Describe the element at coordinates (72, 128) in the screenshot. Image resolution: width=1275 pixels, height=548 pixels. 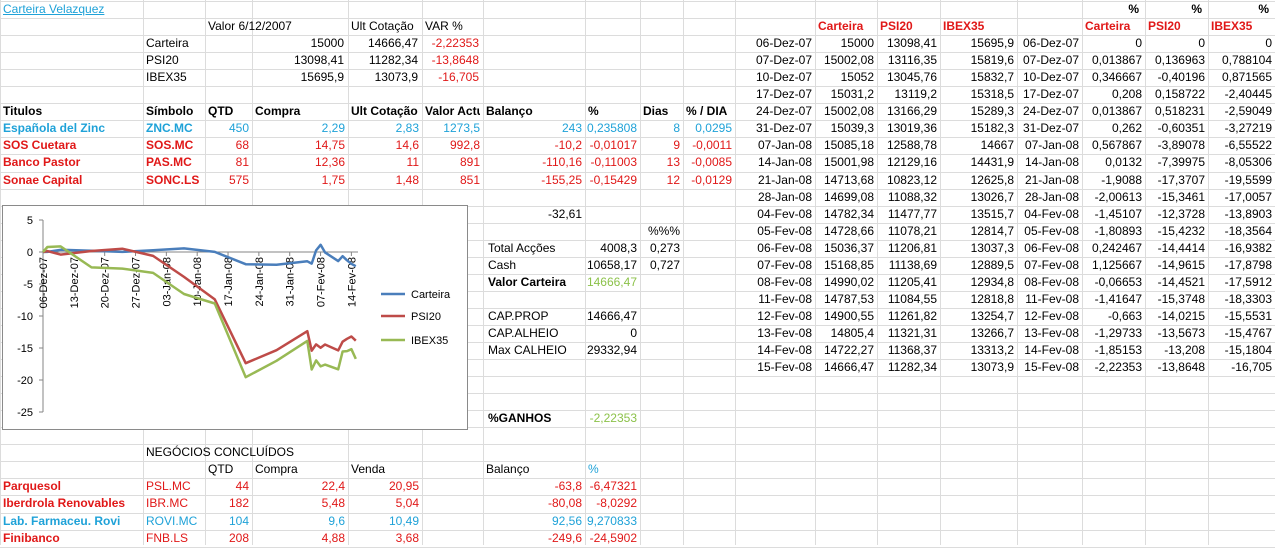
I see `holding-name: Española del Zinc` at that location.